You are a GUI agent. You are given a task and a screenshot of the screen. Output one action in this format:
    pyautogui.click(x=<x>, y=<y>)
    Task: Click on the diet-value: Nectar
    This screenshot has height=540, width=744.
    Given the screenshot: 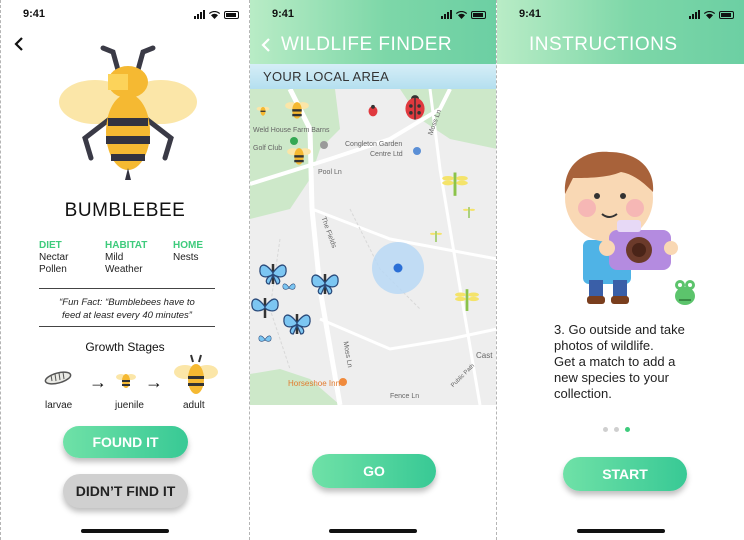 What is the action you would take?
    pyautogui.click(x=54, y=257)
    